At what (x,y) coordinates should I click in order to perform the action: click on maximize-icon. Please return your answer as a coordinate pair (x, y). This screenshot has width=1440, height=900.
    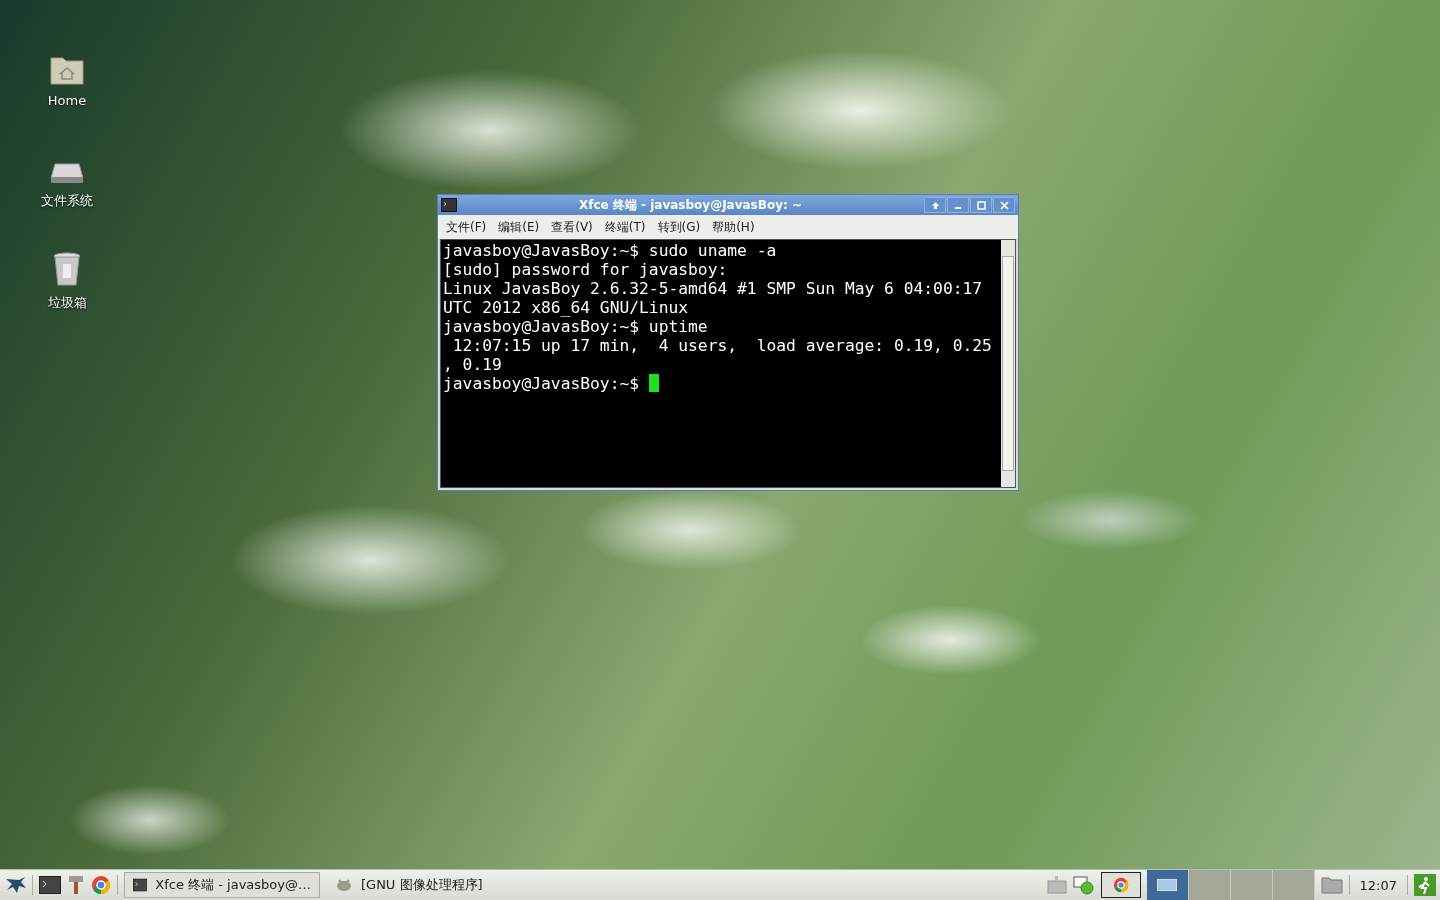
    Looking at the image, I should click on (981, 205).